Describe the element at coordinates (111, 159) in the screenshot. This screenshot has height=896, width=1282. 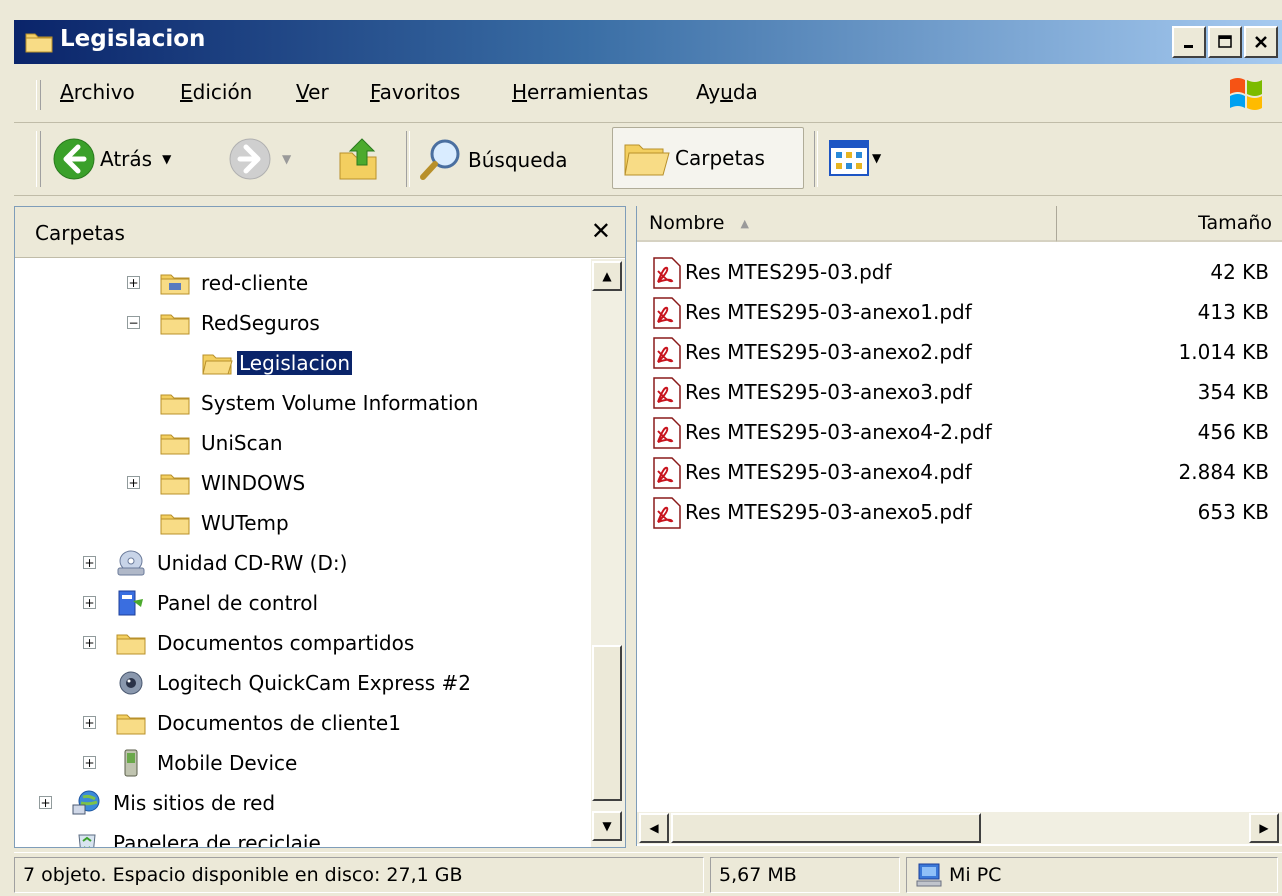
I see `back-button: Atrás ▼` at that location.